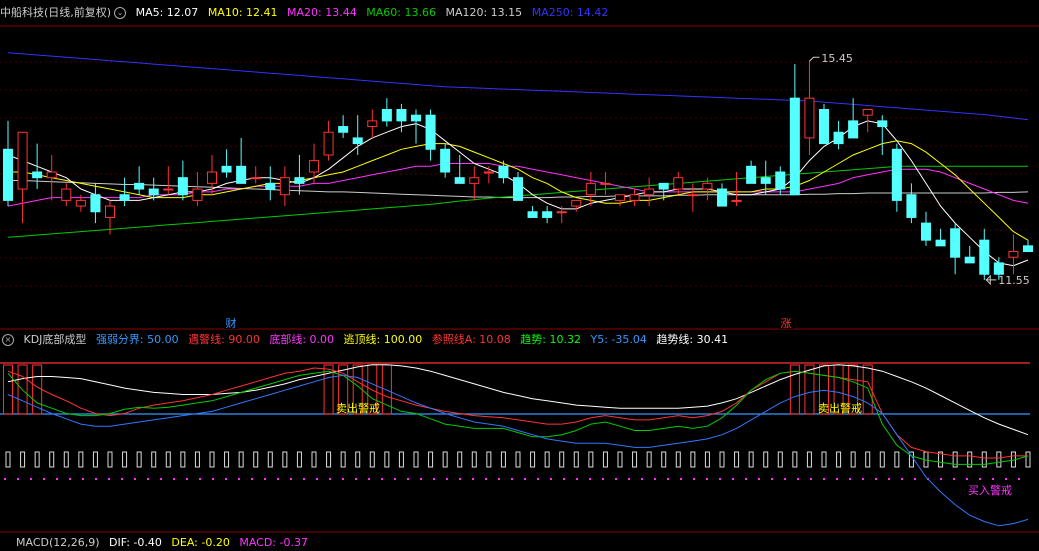 The image size is (1039, 551). What do you see at coordinates (518, 86) in the screenshot?
I see `ma250-line` at bounding box center [518, 86].